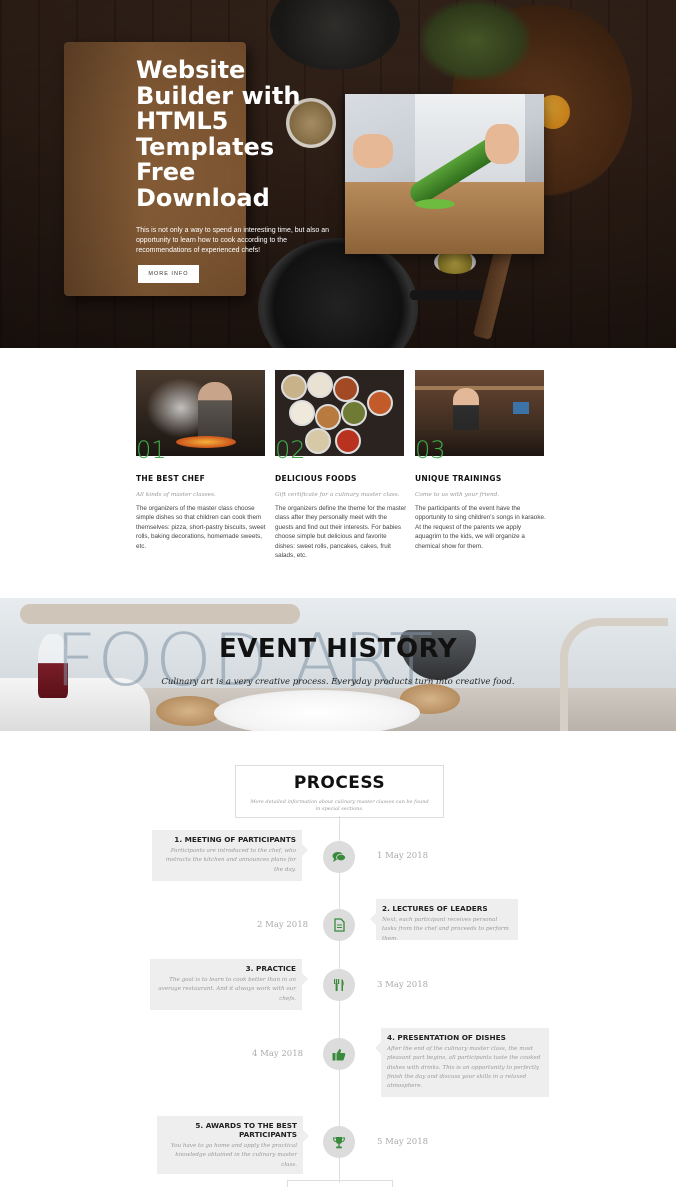  What do you see at coordinates (403, 856) in the screenshot?
I see `timeline-date: 1 May 2018` at bounding box center [403, 856].